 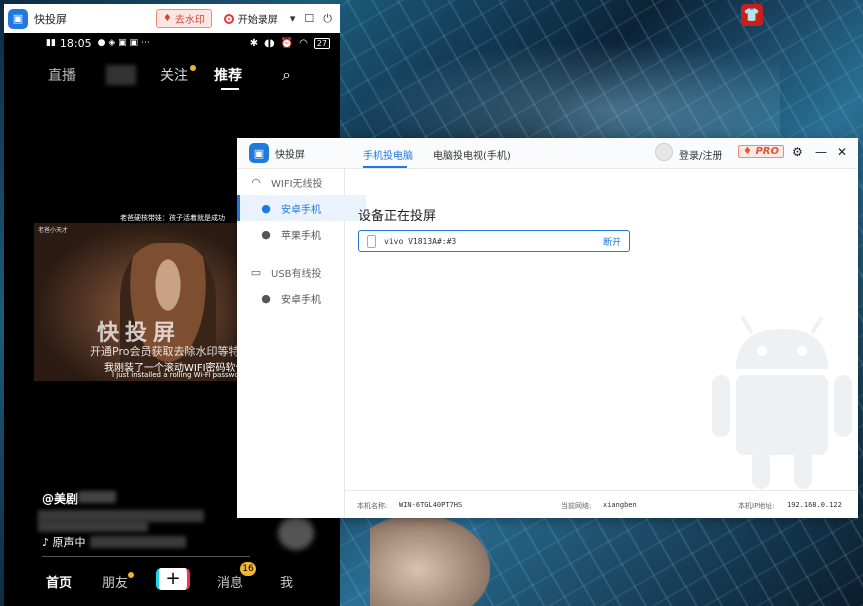 What do you see at coordinates (372, 506) in the screenshot?
I see `host-label: 本机名称:` at bounding box center [372, 506].